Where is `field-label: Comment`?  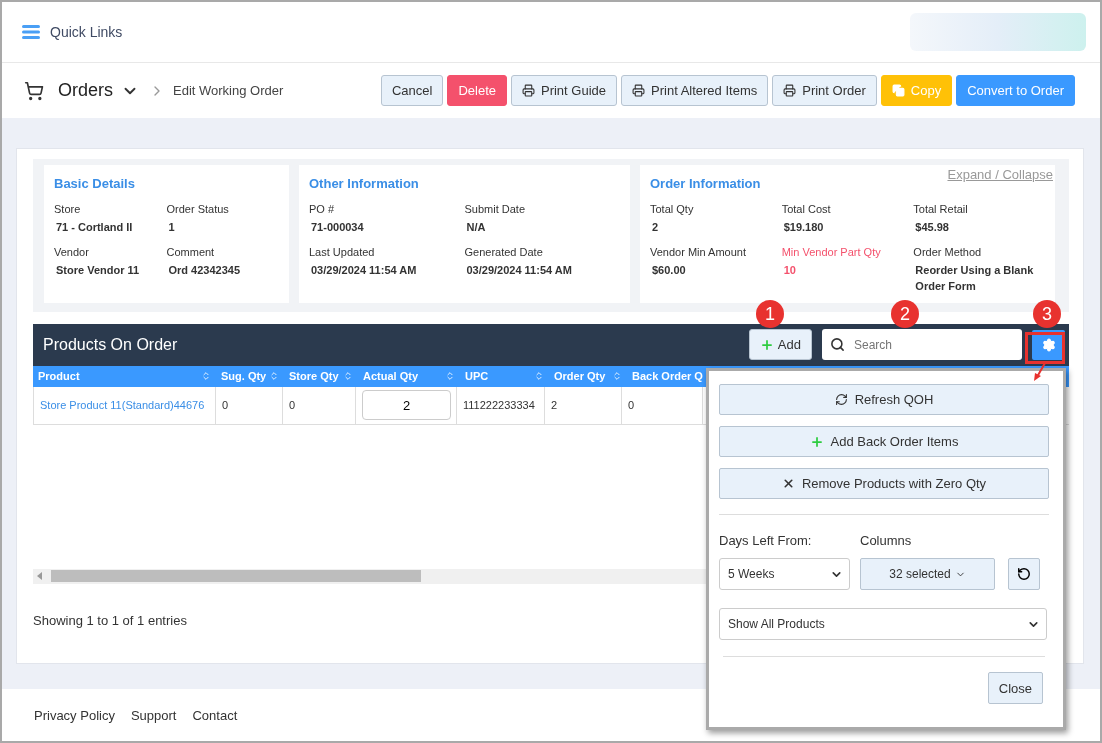 field-label: Comment is located at coordinates (191, 251).